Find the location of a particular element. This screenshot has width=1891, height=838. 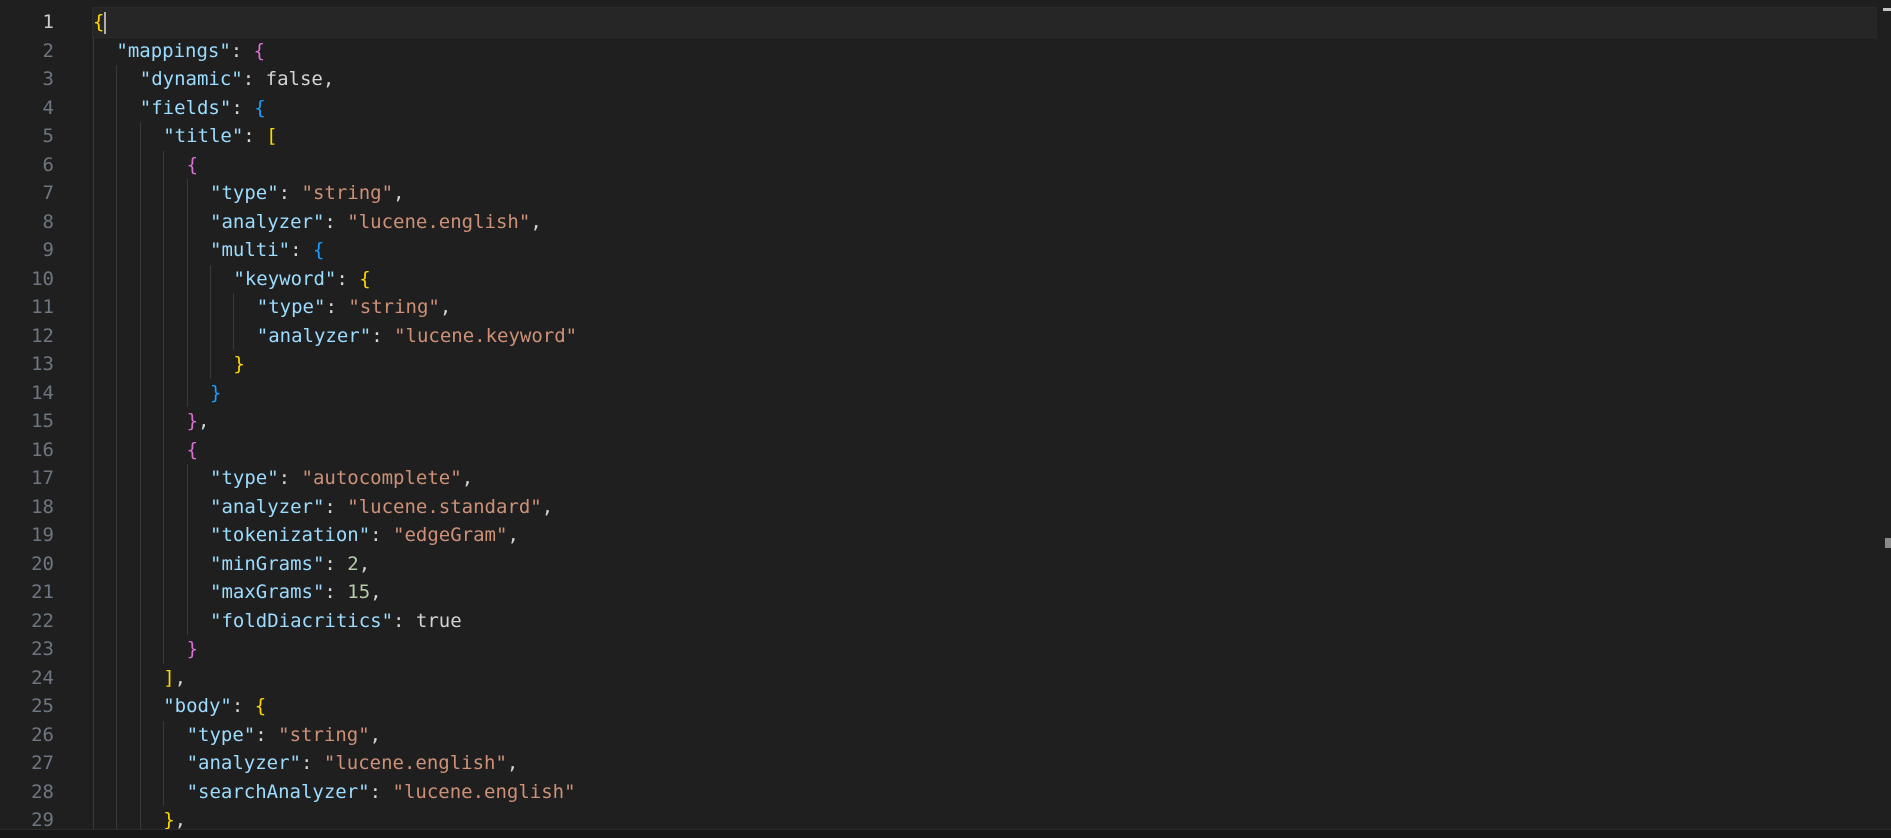

code-line: "analyzer": "lucene.standard", is located at coordinates (992, 506).